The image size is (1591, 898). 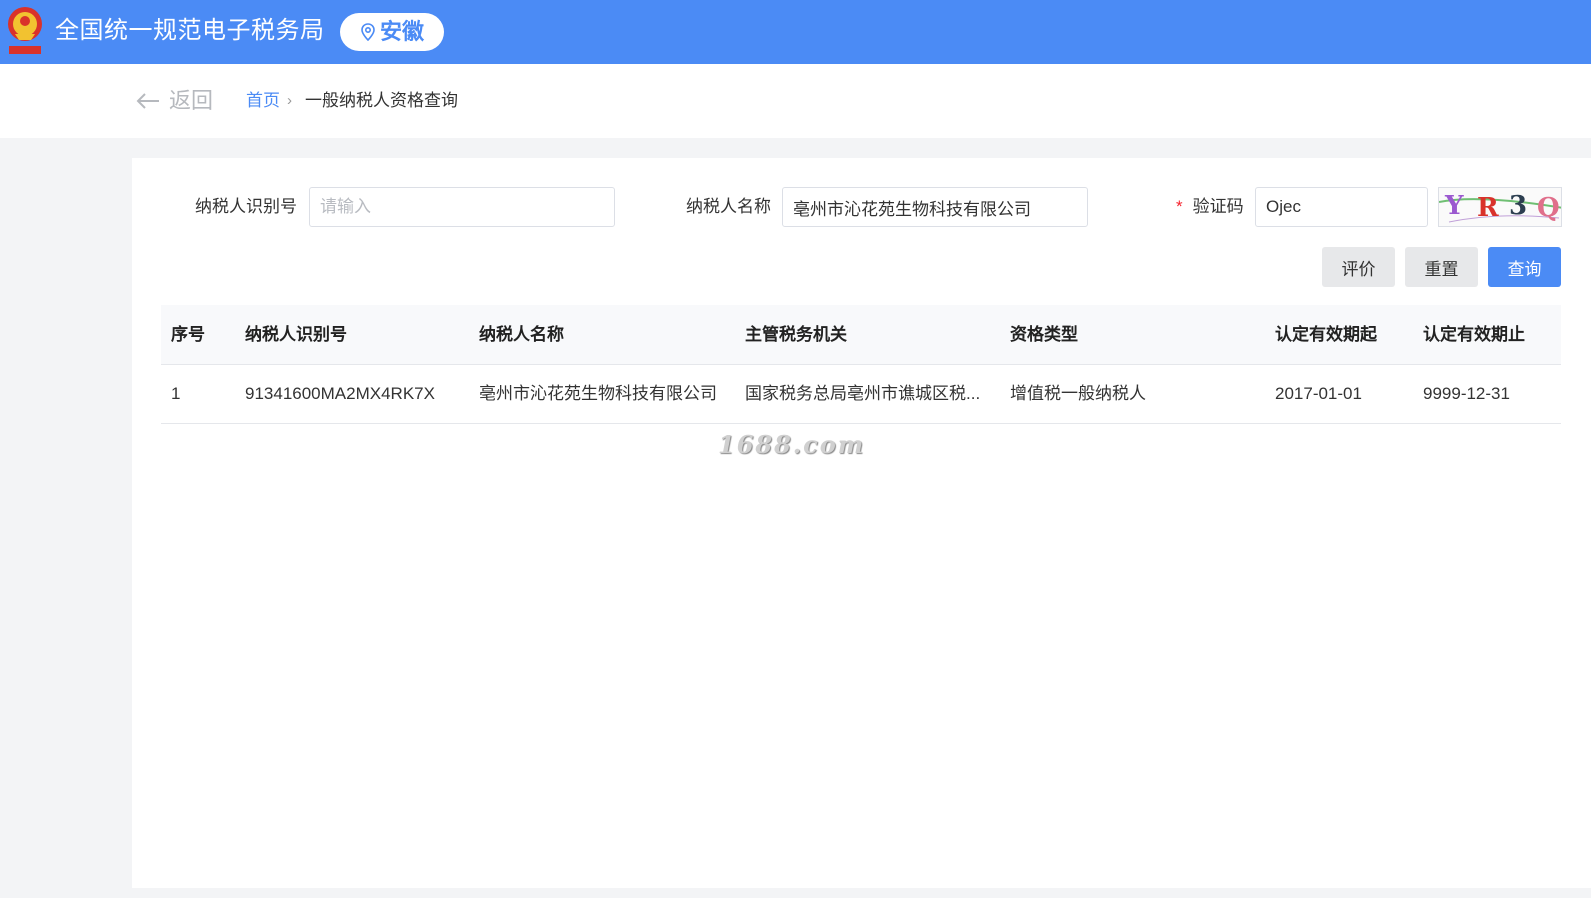 What do you see at coordinates (296, 334) in the screenshot?
I see `column-header: 纳税人识别号` at bounding box center [296, 334].